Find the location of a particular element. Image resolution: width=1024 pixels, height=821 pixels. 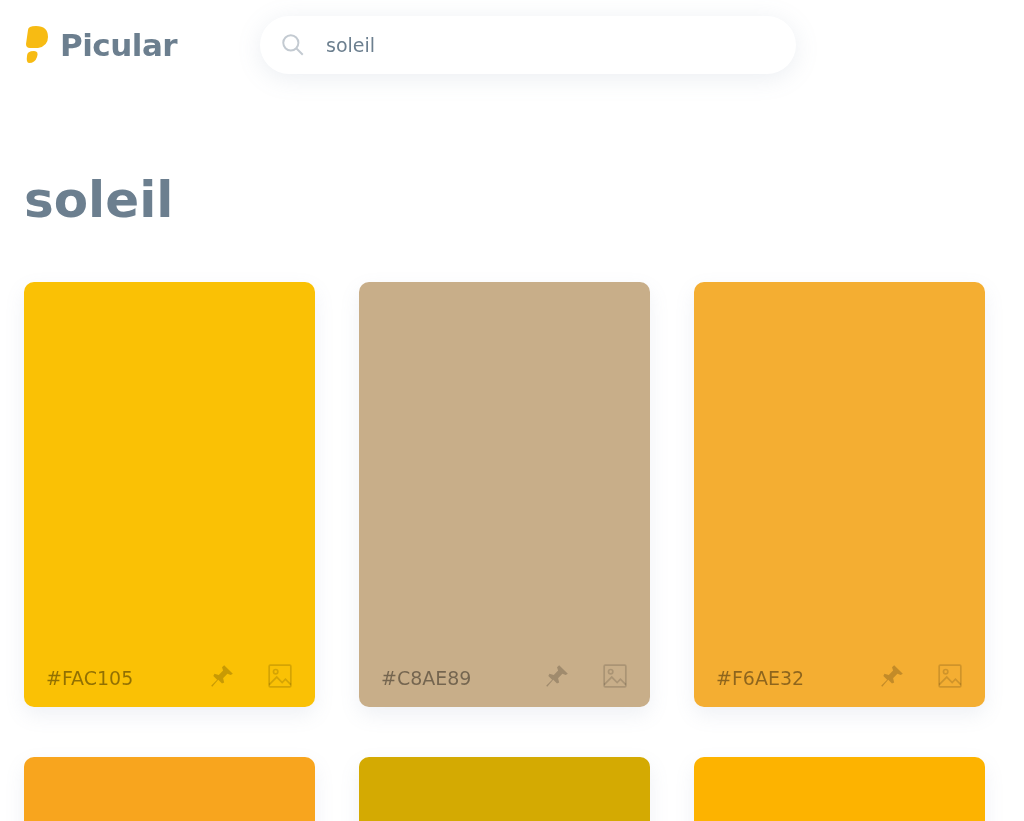

hex-code: #FAC105 is located at coordinates (90, 678).